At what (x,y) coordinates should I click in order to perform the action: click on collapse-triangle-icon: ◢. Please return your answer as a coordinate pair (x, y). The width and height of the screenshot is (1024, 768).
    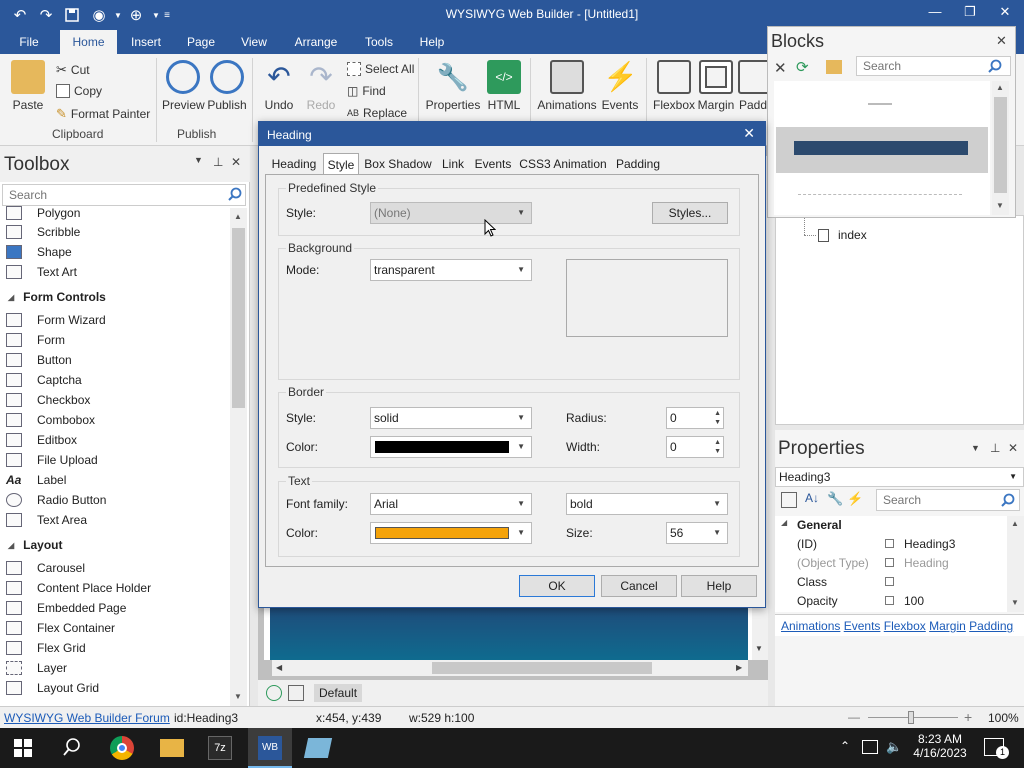
    Looking at the image, I should click on (784, 522).